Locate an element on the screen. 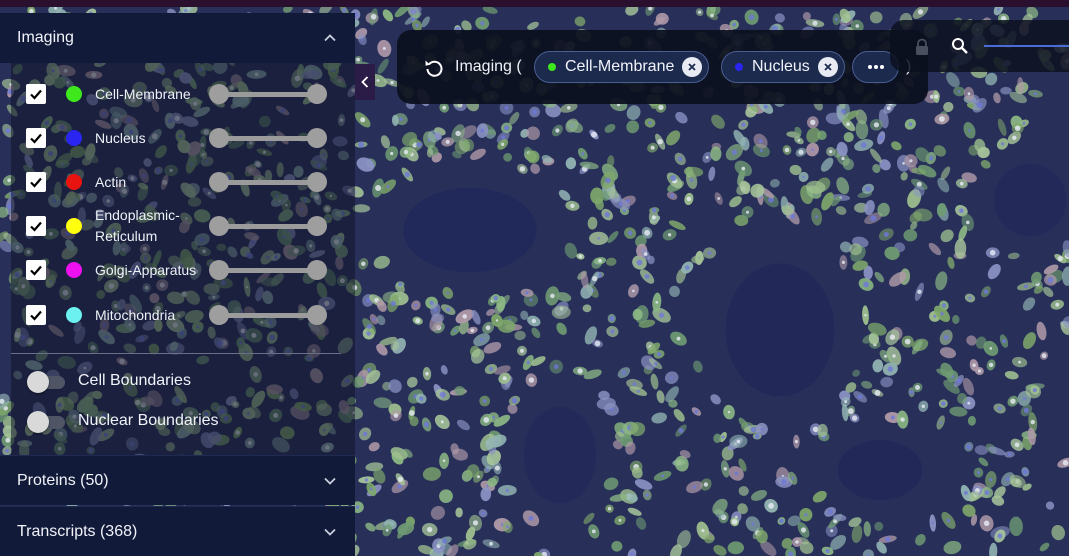  channel-checkbox-actin is located at coordinates (36, 182).